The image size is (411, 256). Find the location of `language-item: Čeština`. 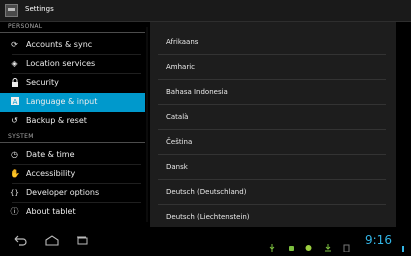

language-item: Čeština is located at coordinates (272, 142).